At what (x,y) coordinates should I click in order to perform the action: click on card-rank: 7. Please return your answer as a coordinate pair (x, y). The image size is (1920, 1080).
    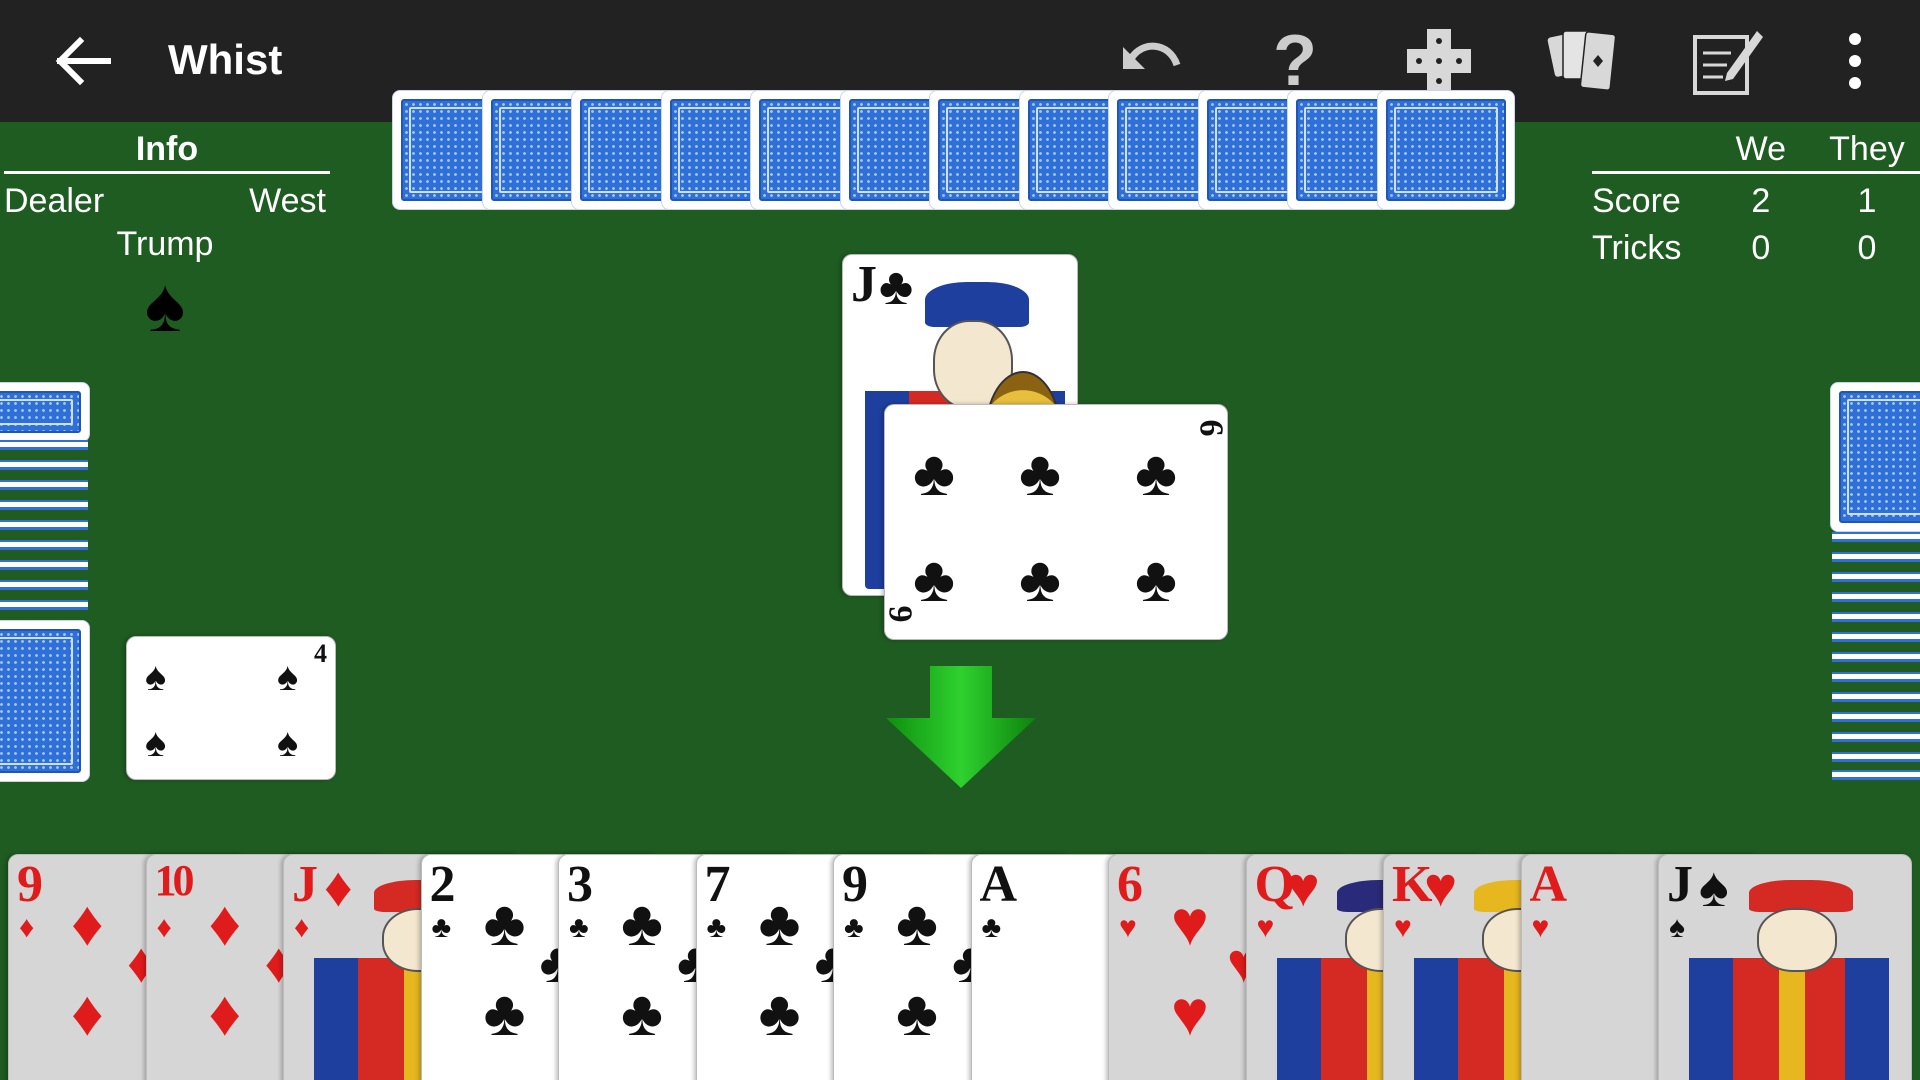
    Looking at the image, I should click on (717, 884).